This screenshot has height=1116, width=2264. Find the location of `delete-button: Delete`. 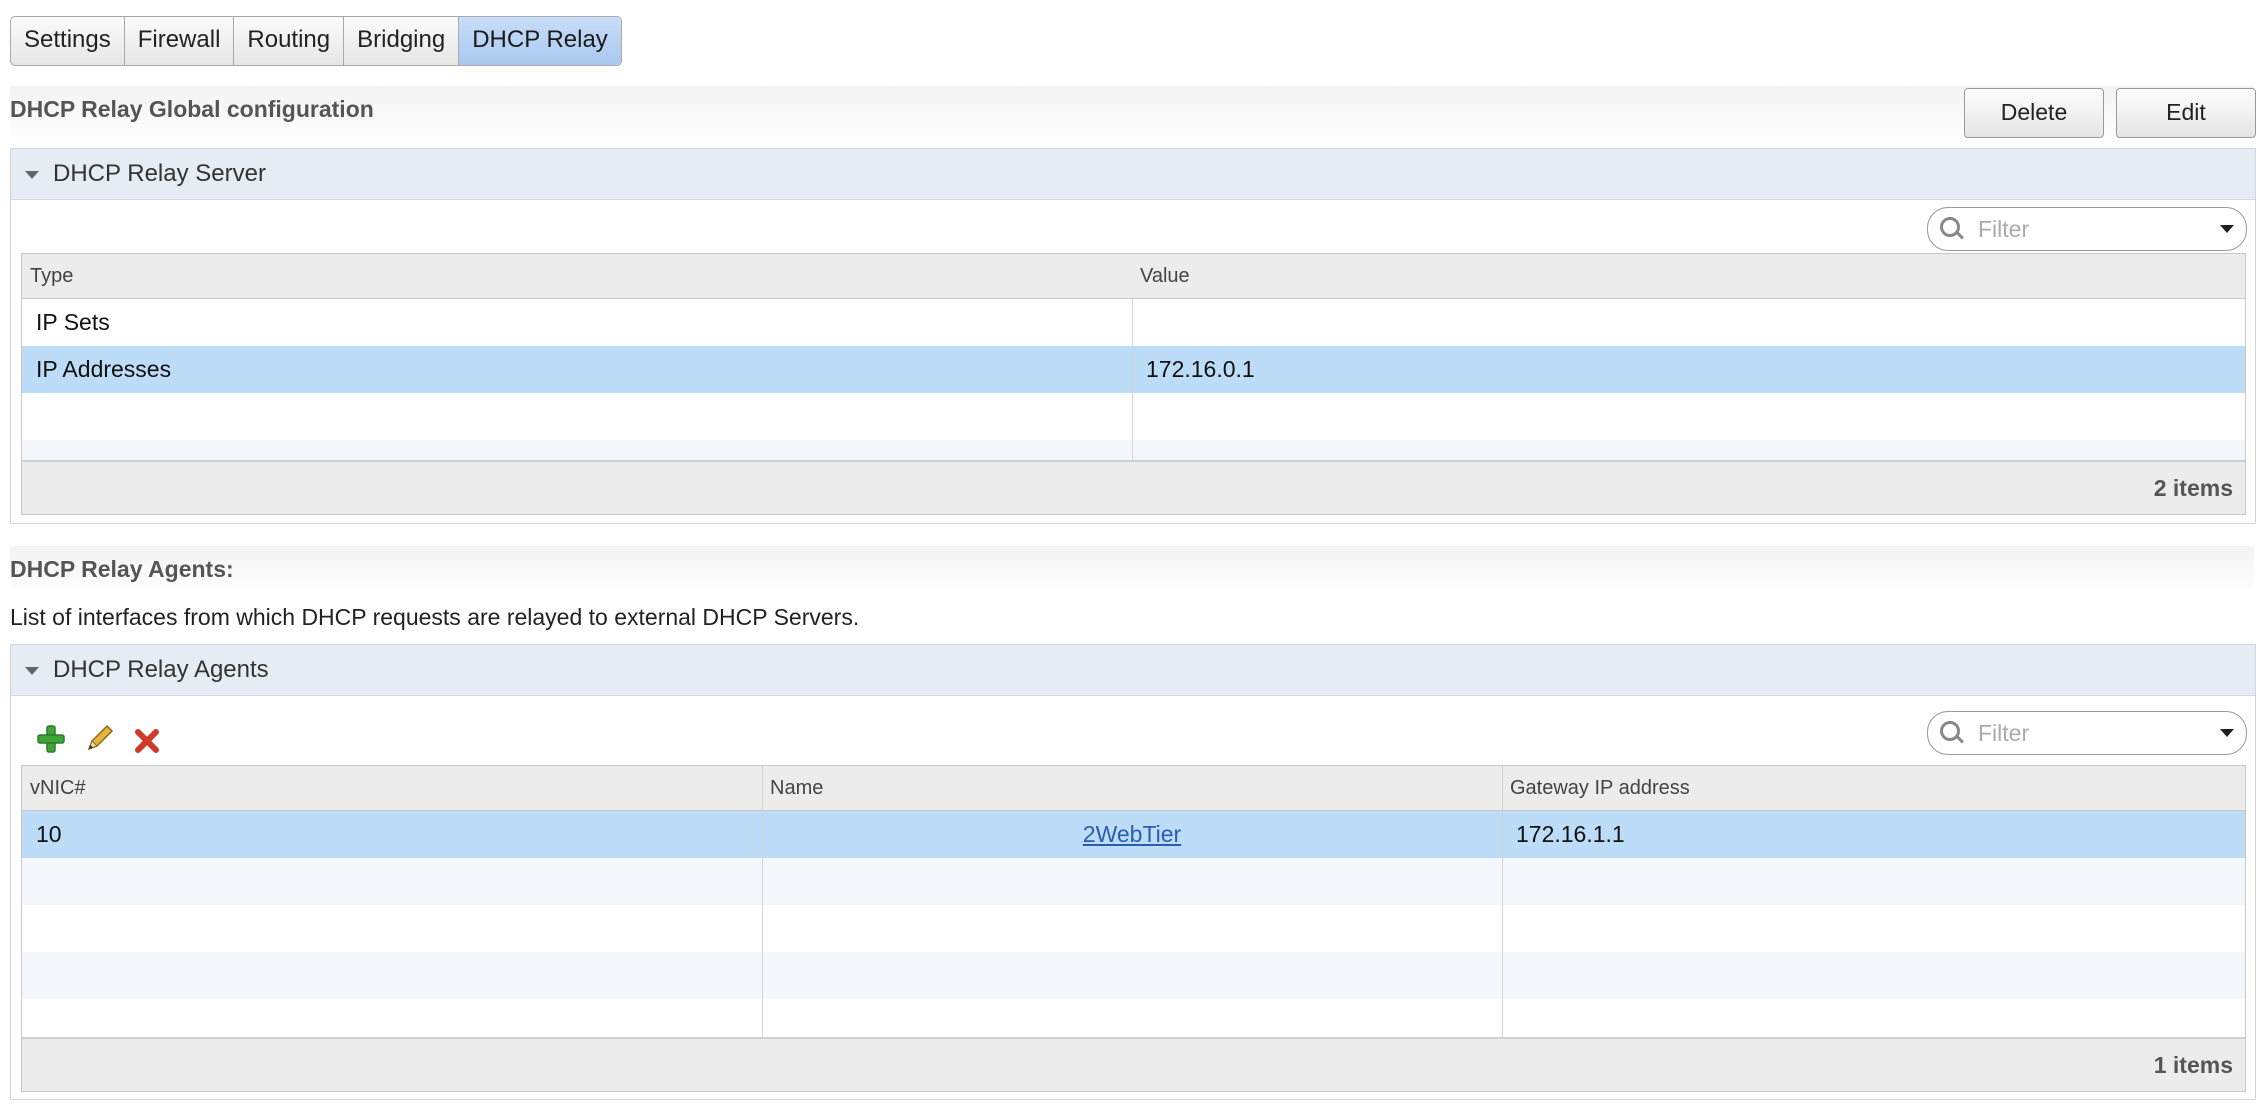

delete-button: Delete is located at coordinates (2034, 113).